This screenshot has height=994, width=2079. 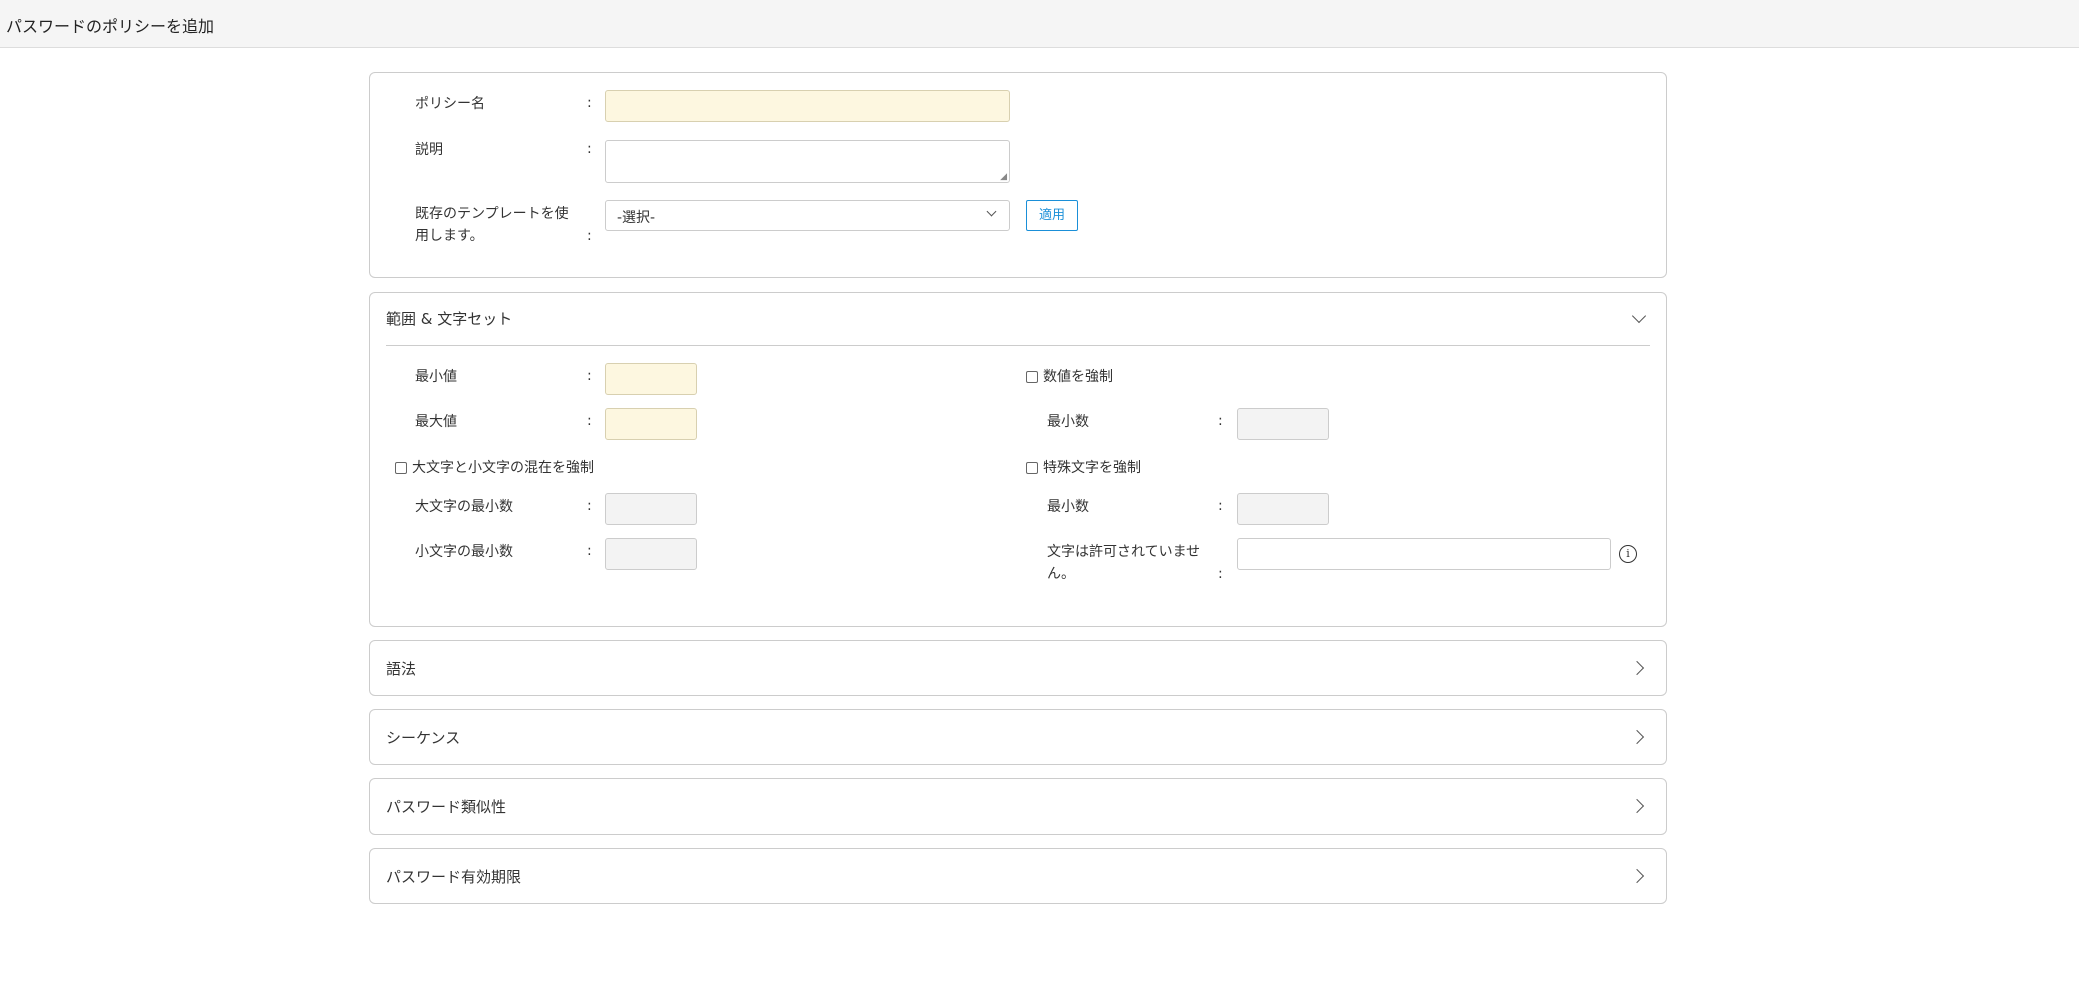 I want to click on resize-handle-icon: ◢, so click(x=1003, y=177).